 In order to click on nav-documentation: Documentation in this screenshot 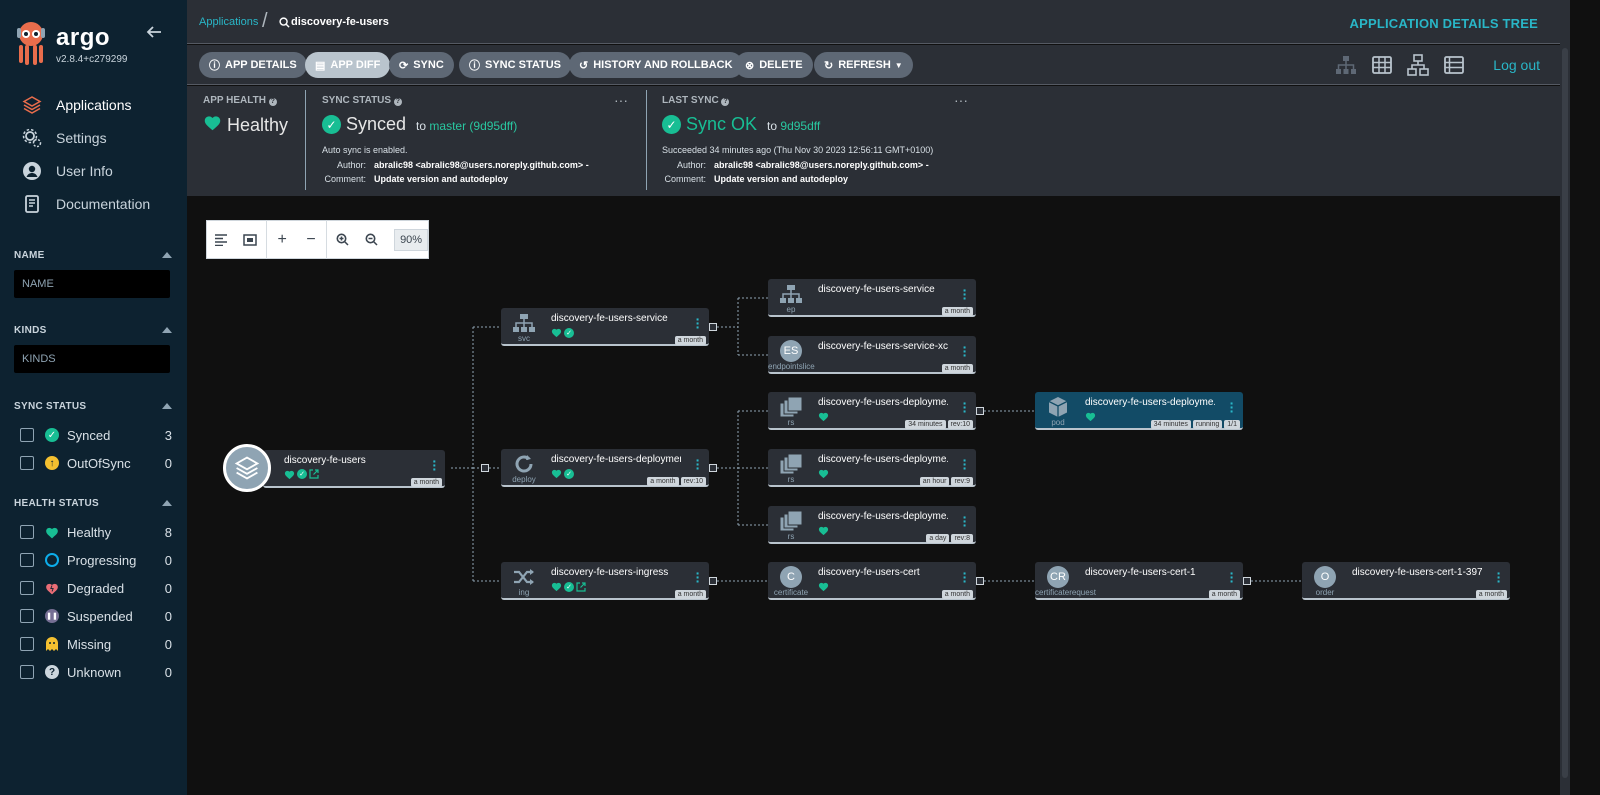, I will do `click(93, 203)`.